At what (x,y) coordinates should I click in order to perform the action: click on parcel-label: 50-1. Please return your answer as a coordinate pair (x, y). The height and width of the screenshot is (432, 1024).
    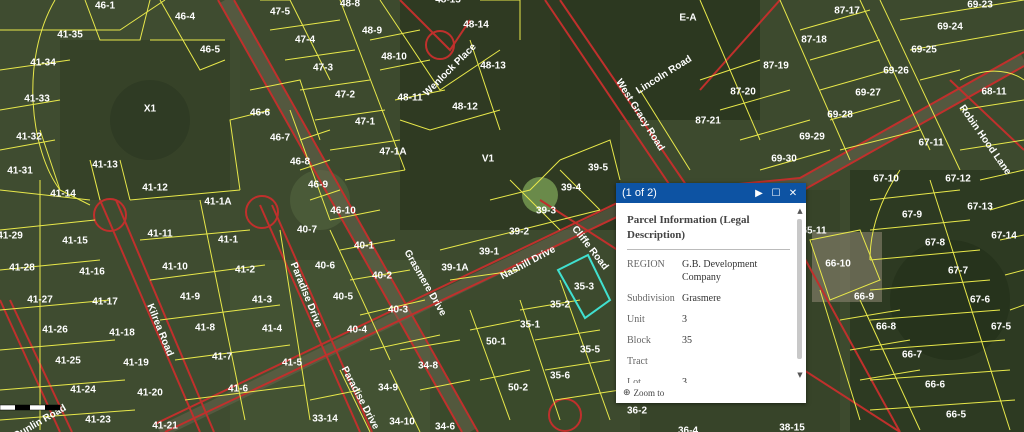
    Looking at the image, I should click on (496, 342).